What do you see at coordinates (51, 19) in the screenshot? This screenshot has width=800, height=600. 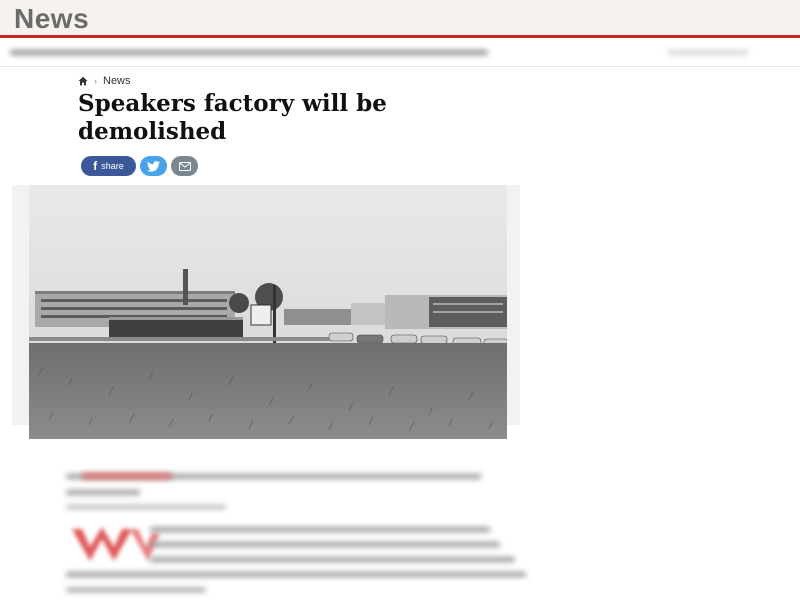 I see `site-logo: News` at bounding box center [51, 19].